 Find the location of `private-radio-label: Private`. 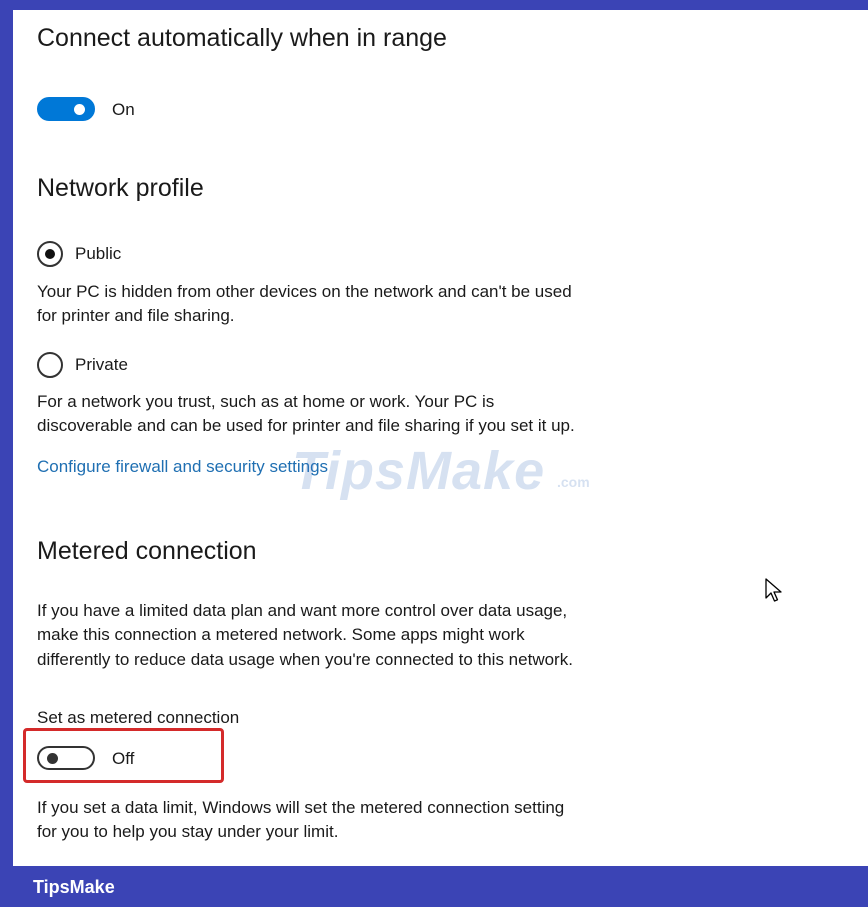

private-radio-label: Private is located at coordinates (101, 365).